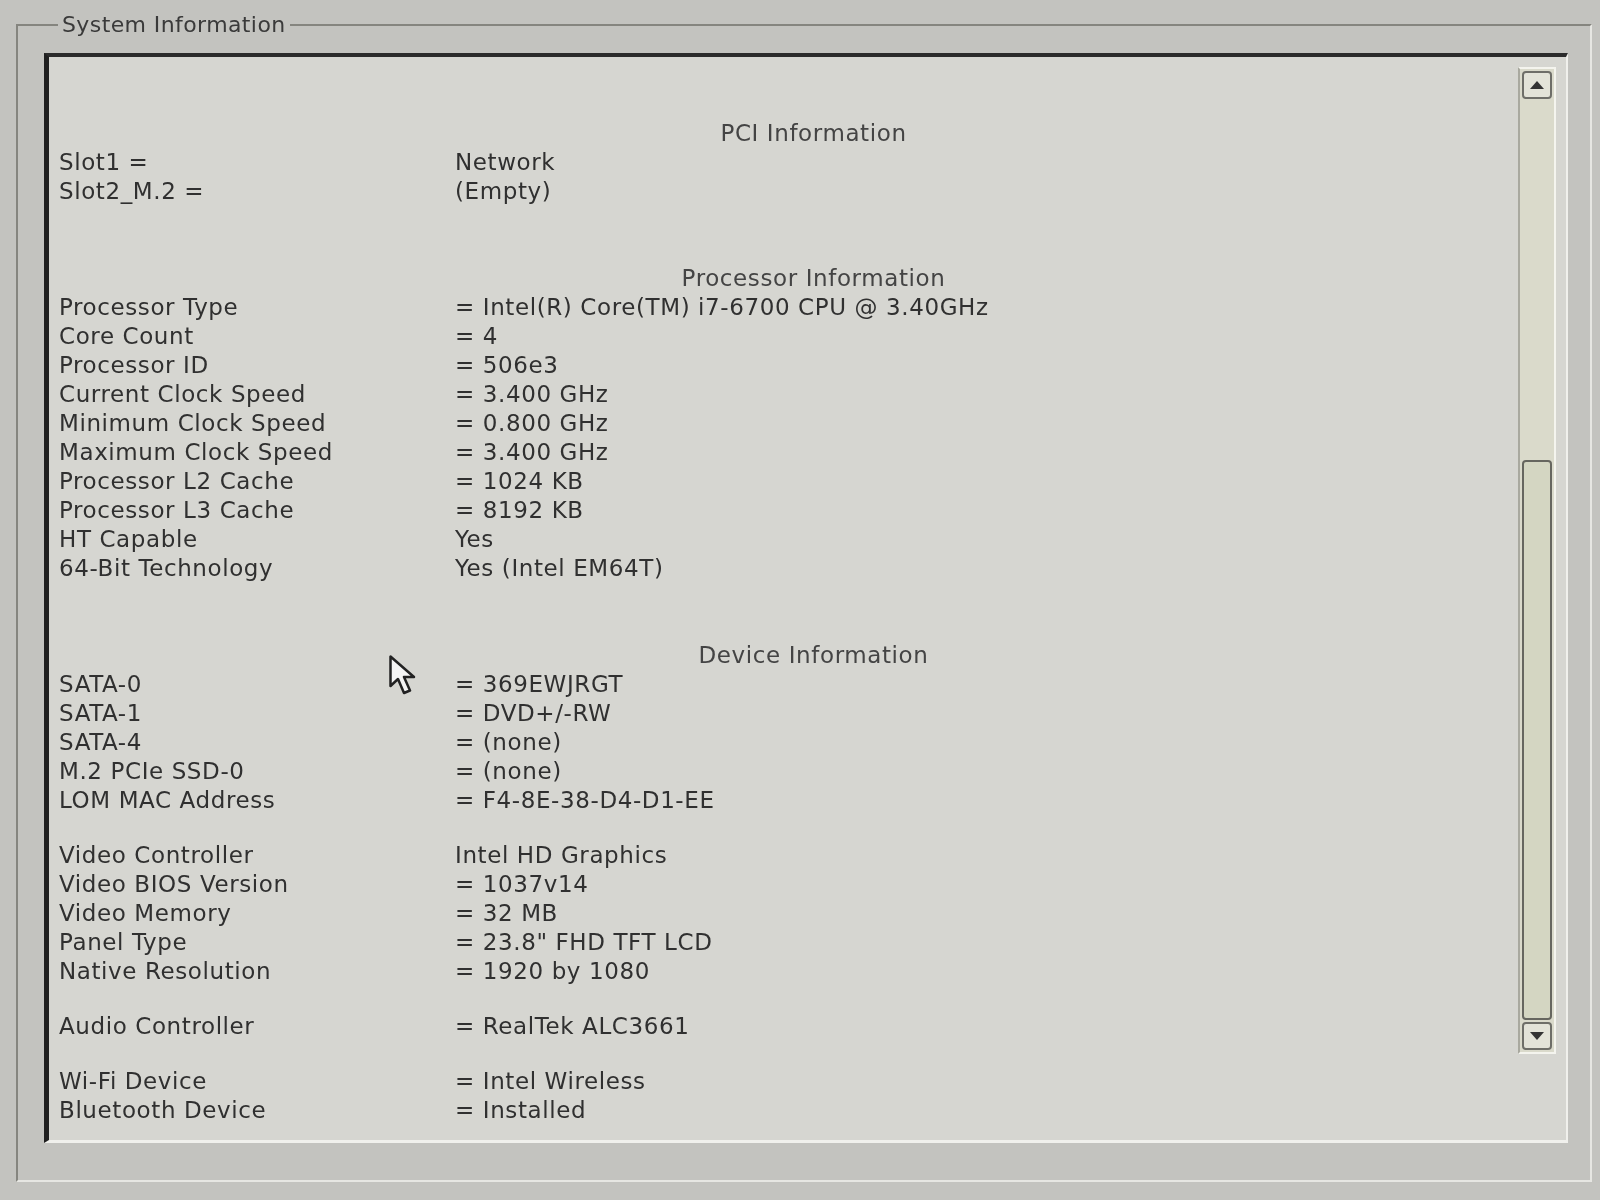  Describe the element at coordinates (133, 1081) in the screenshot. I see `field-label: Wi-Fi Device` at that location.